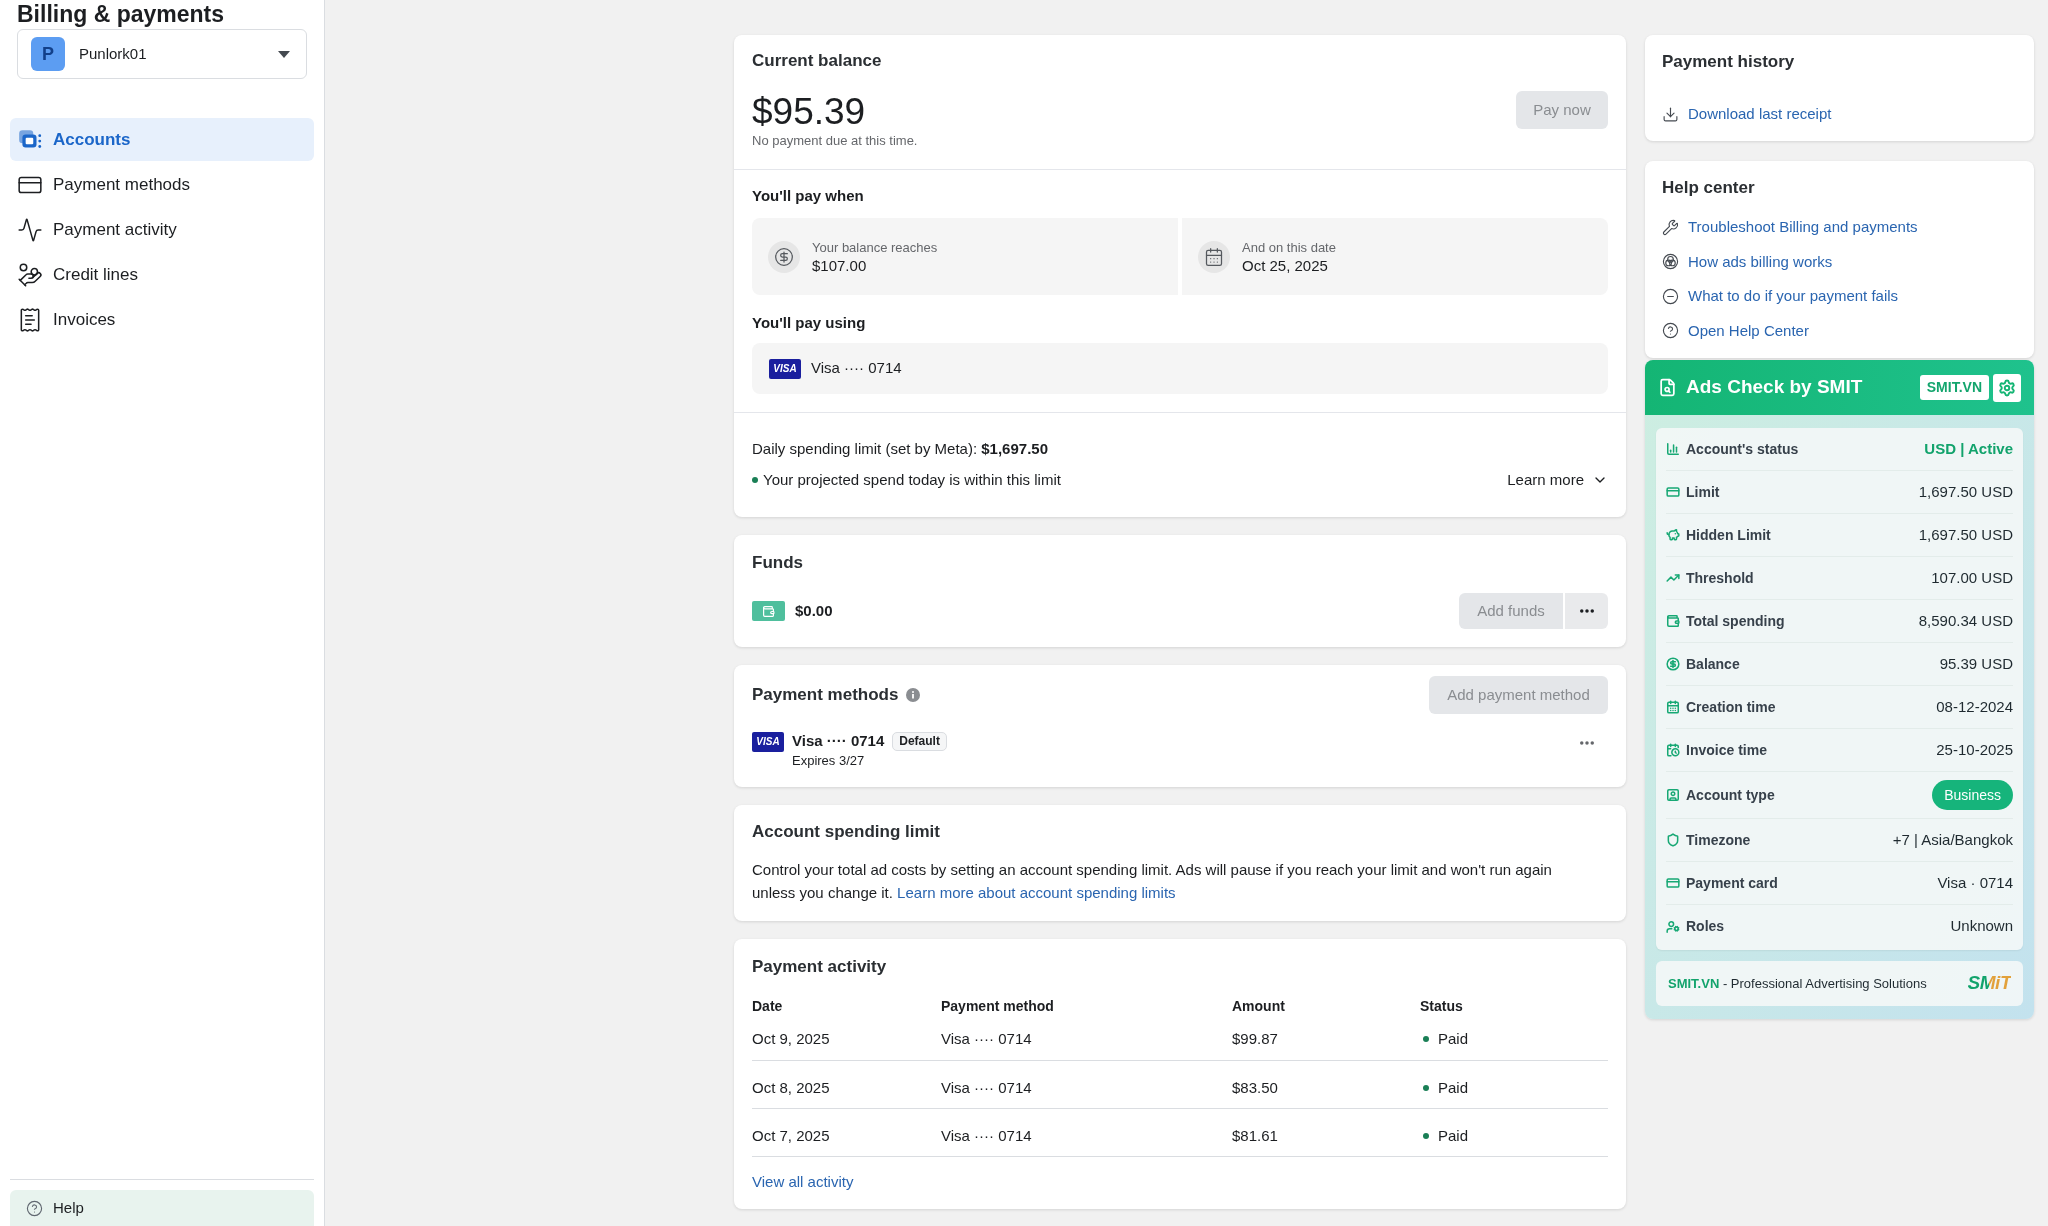  I want to click on info-label: Invoice time, so click(1726, 750).